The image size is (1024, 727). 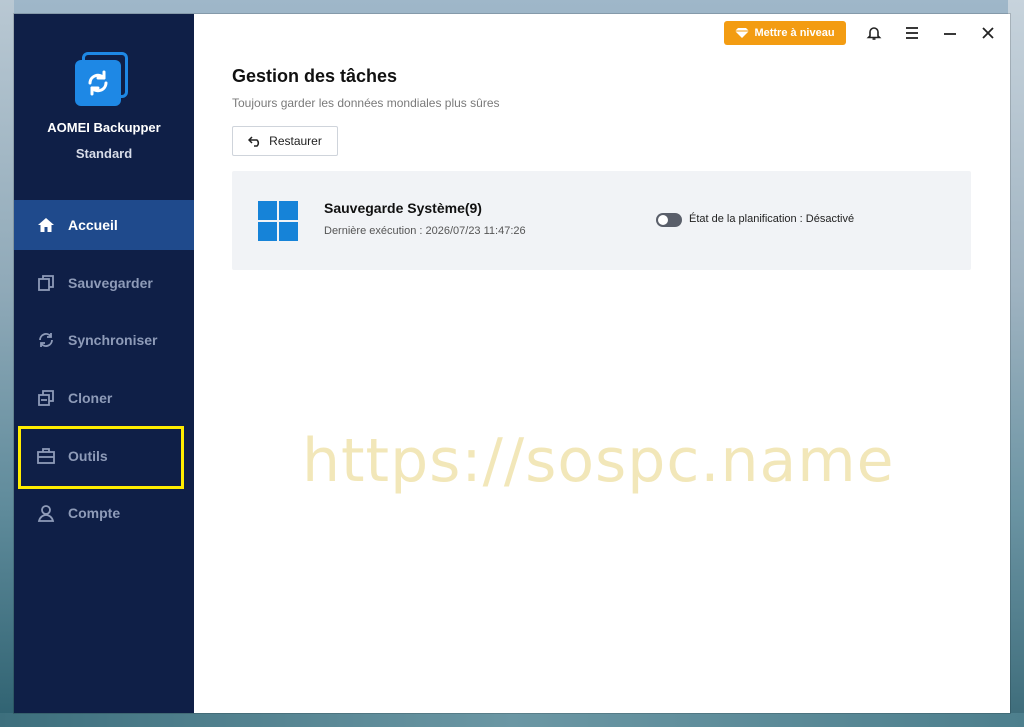 I want to click on restore-label: Restaurer, so click(x=295, y=141).